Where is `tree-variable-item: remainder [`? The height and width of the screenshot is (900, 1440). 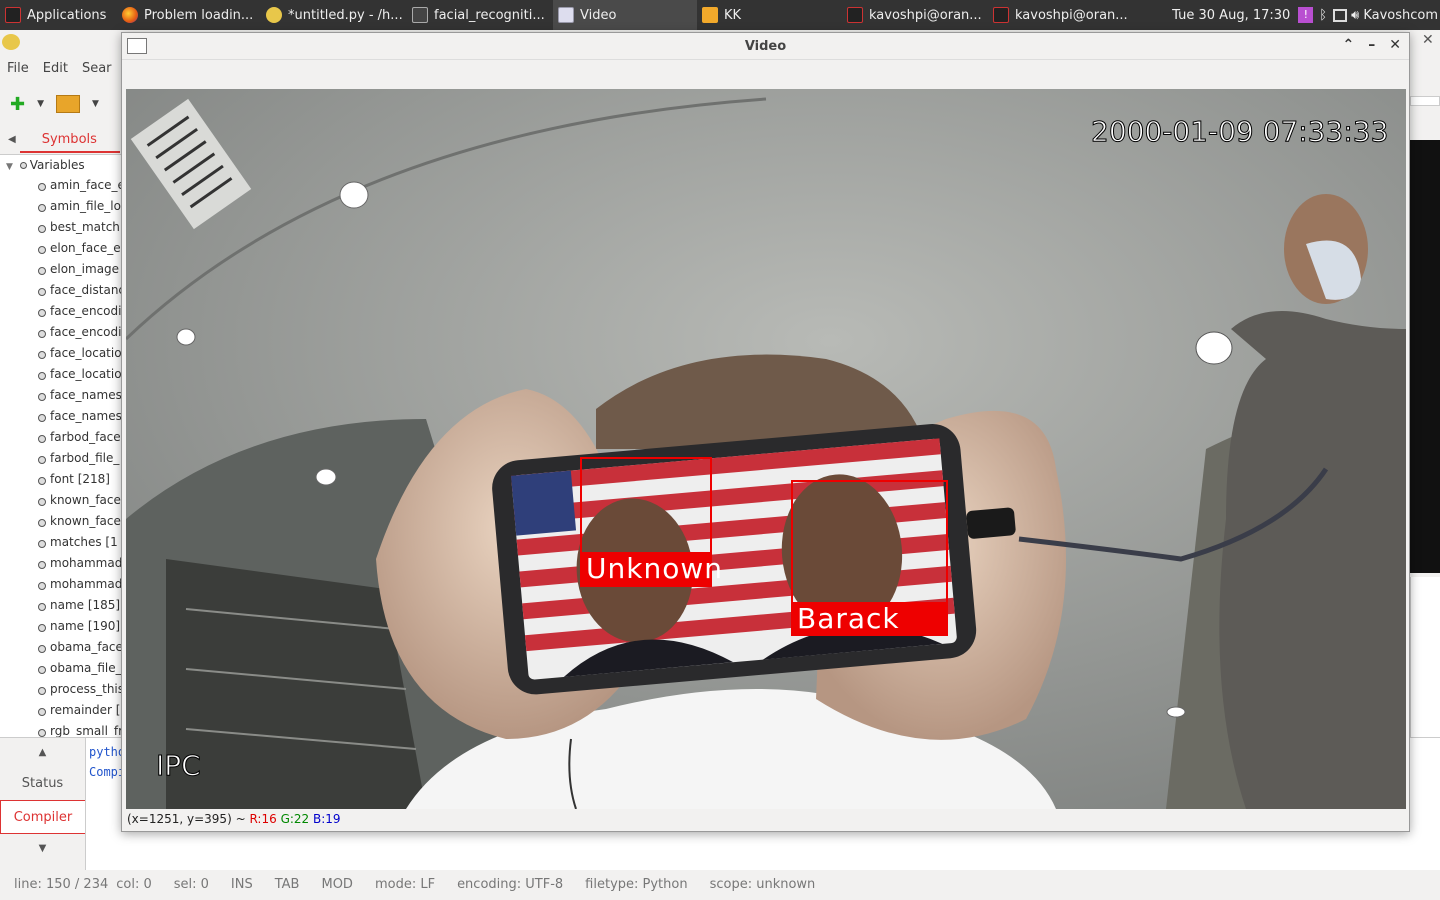 tree-variable-item: remainder [ is located at coordinates (60, 710).